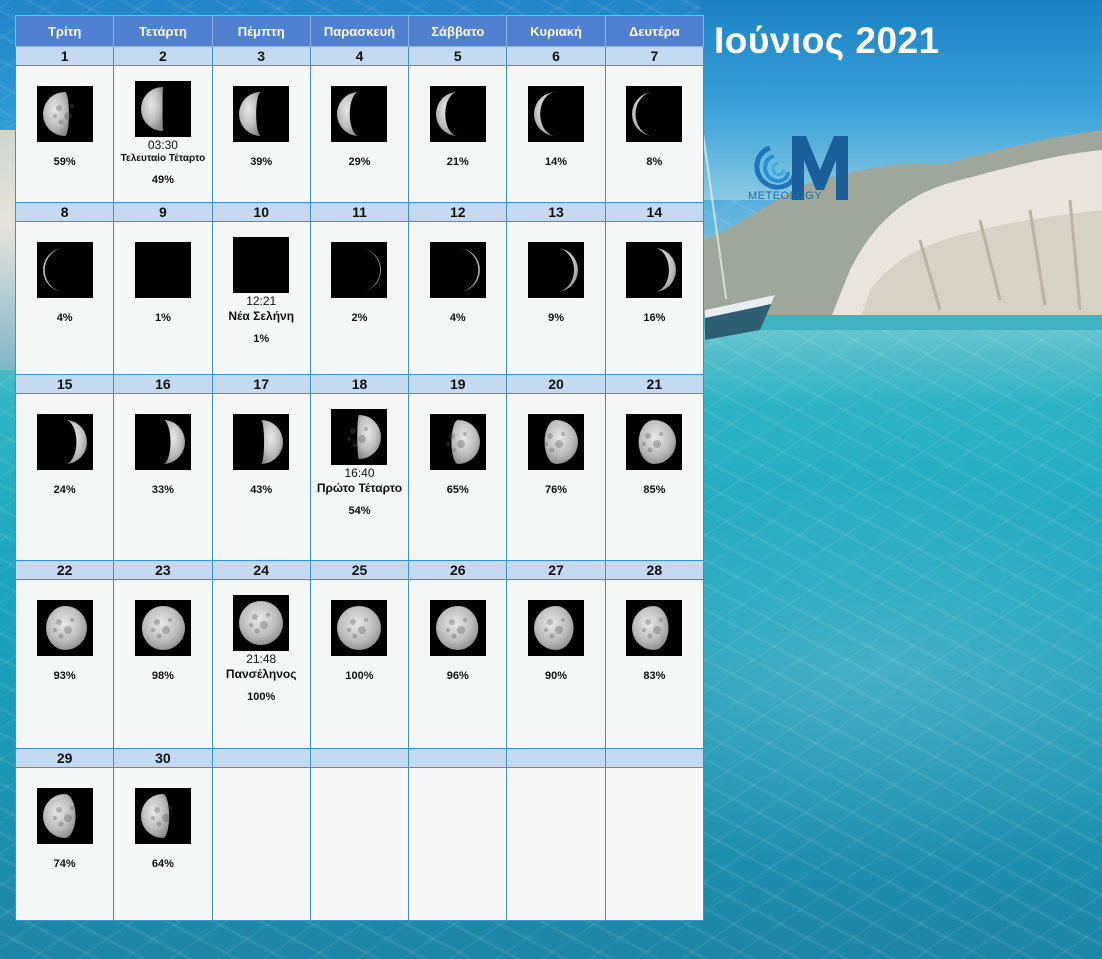 Image resolution: width=1102 pixels, height=959 pixels. Describe the element at coordinates (261, 339) in the screenshot. I see `illumination-percent: 1%` at that location.